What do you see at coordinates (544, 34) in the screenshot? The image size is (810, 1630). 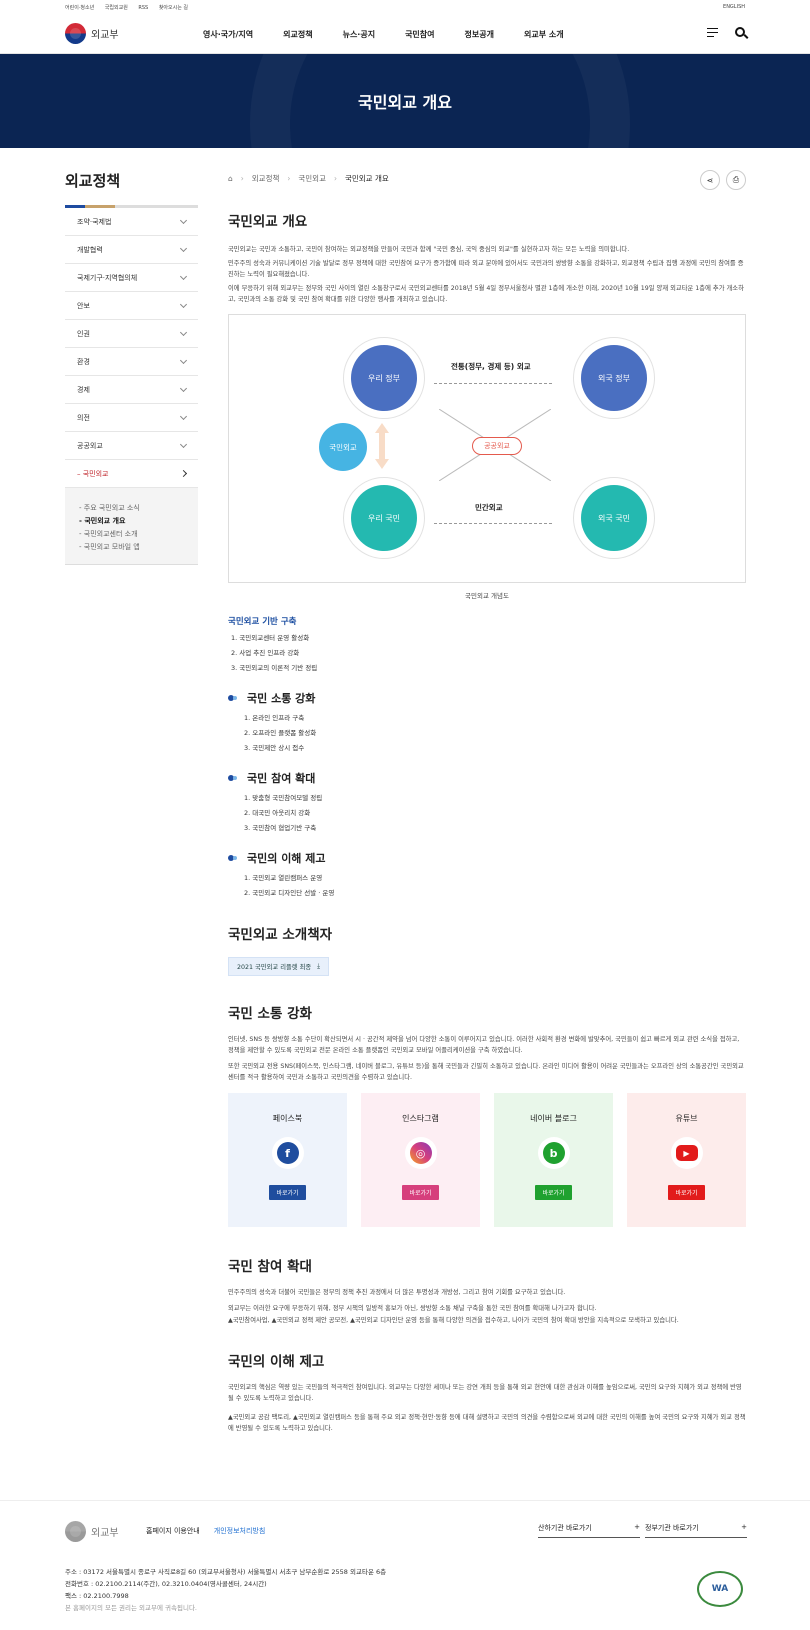 I see `menu-about: 외교부 소개` at bounding box center [544, 34].